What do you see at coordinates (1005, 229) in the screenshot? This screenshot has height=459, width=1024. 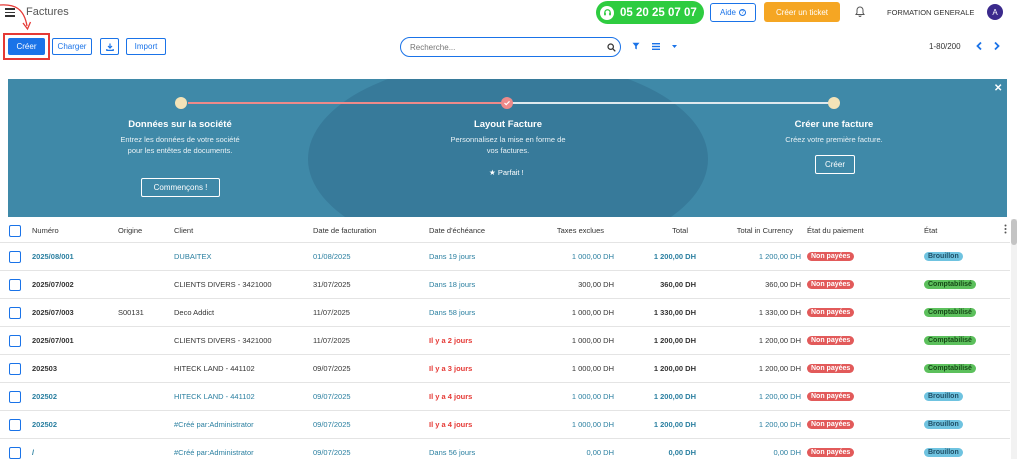 I see `column-options-icon` at bounding box center [1005, 229].